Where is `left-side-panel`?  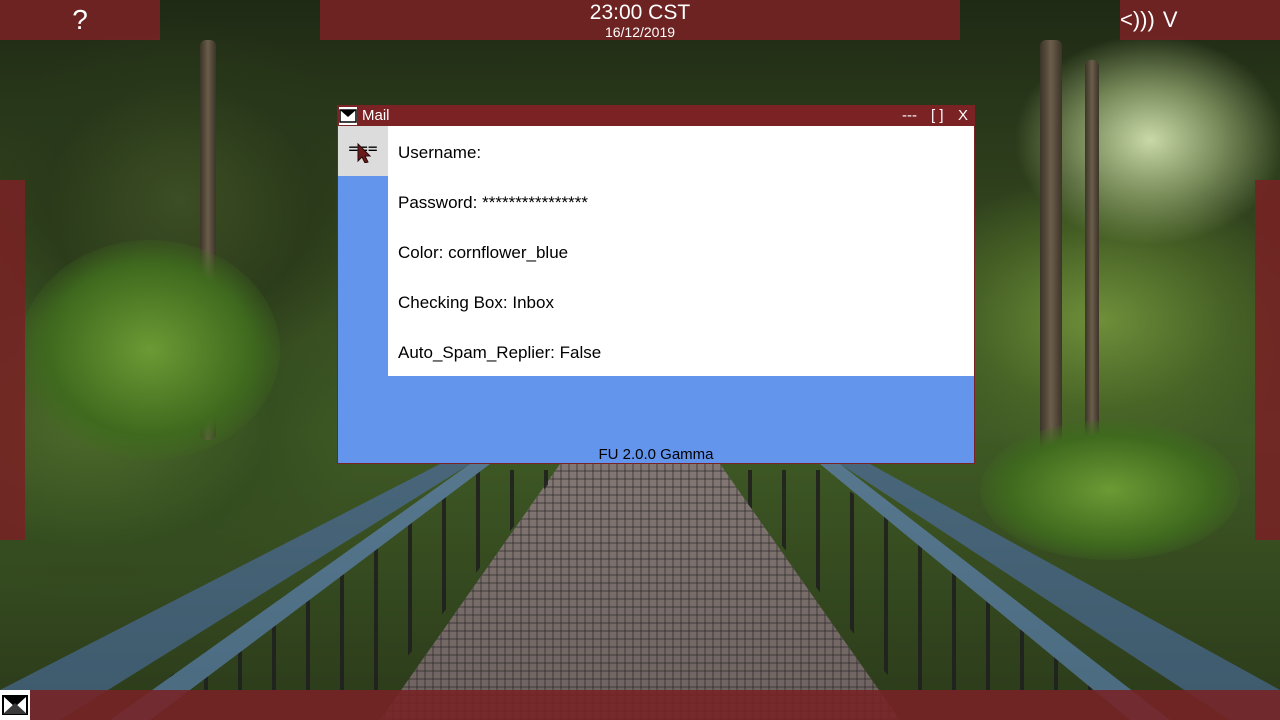
left-side-panel is located at coordinates (12, 360).